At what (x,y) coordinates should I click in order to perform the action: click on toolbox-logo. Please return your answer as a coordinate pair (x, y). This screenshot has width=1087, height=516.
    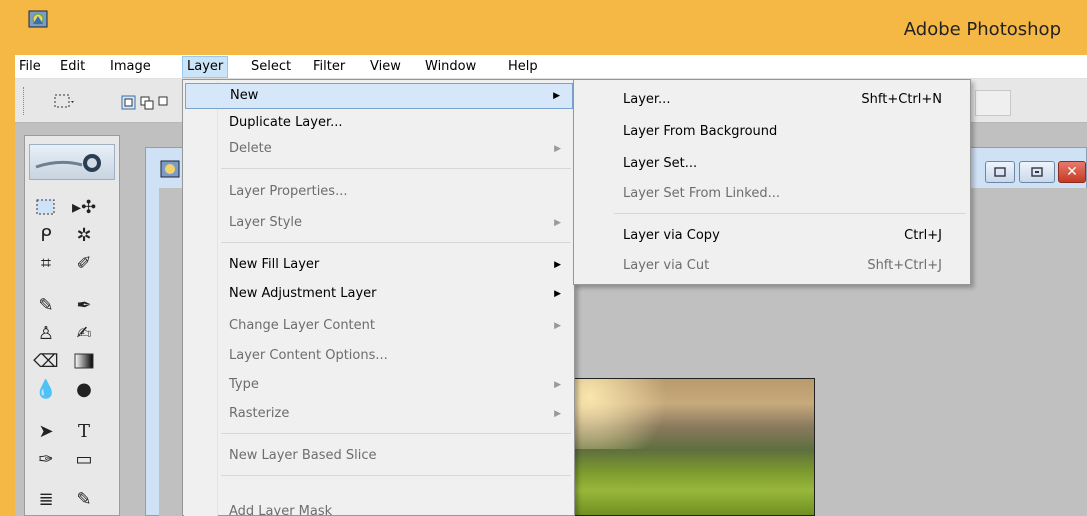
    Looking at the image, I should click on (72, 162).